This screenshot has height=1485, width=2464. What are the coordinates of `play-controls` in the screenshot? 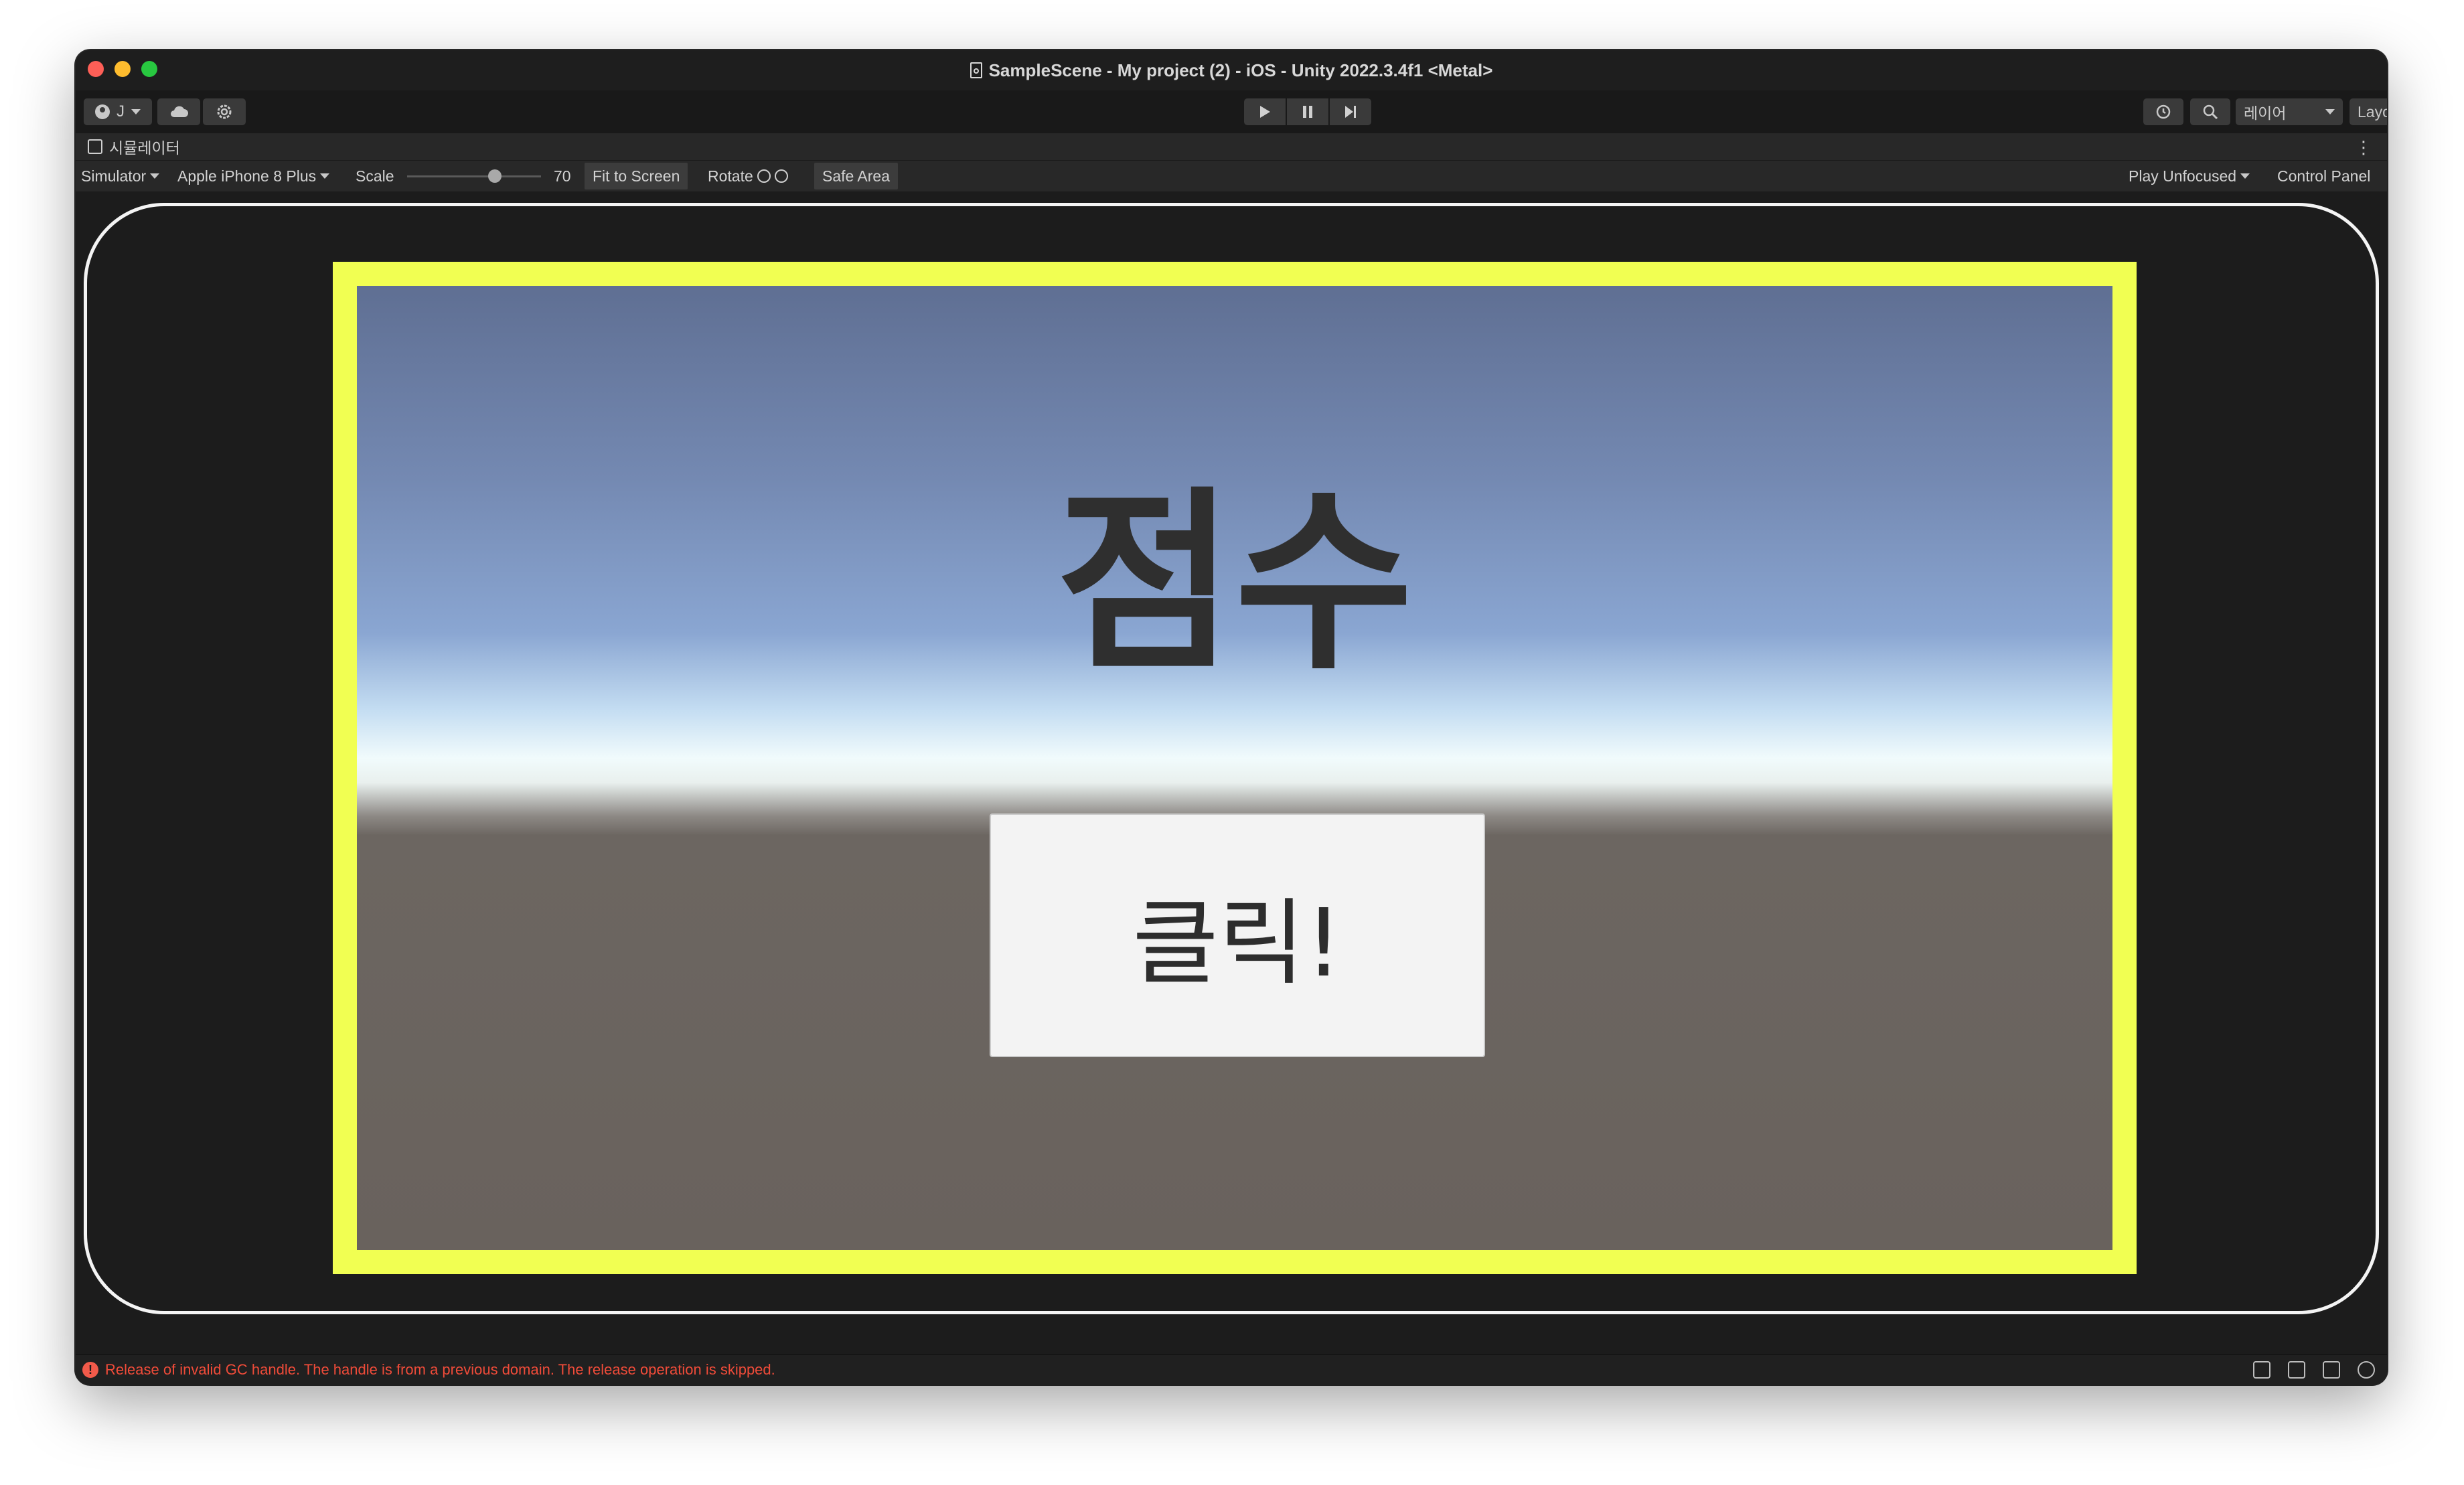 It's located at (1307, 111).